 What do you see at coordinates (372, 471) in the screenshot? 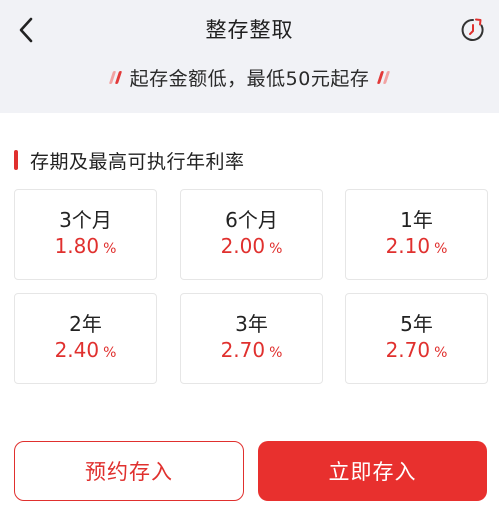
I see `deposit-now-button: 立即存入` at bounding box center [372, 471].